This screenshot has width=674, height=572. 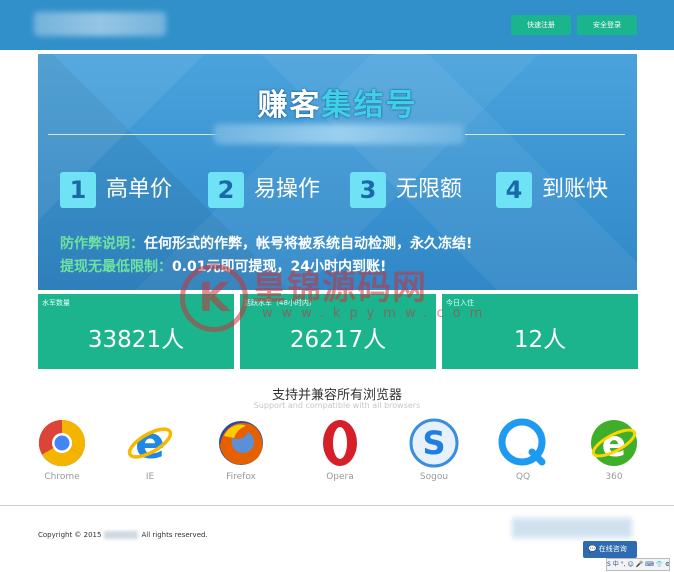 I want to click on browser-opera: Opera, so click(x=340, y=450).